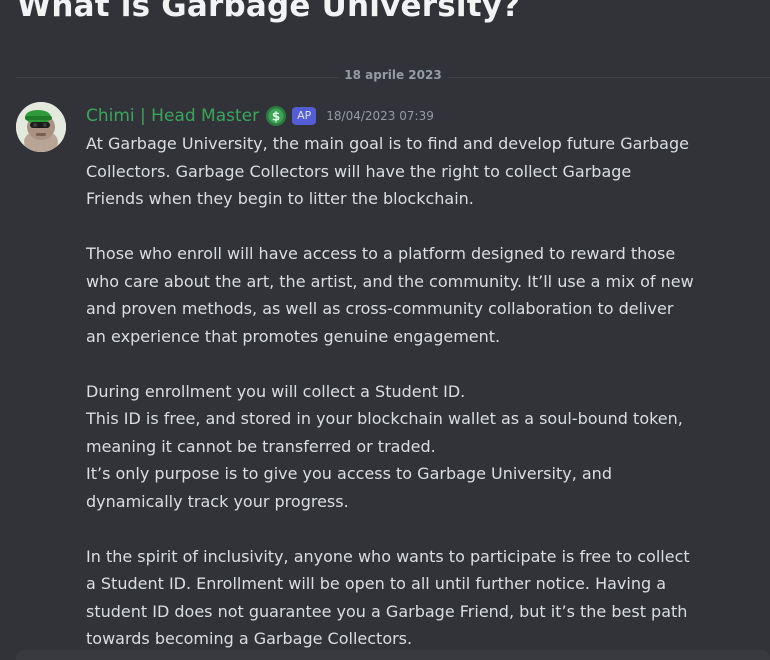 The height and width of the screenshot is (660, 770). What do you see at coordinates (269, 12) in the screenshot?
I see `page-title: What is Garbage University?` at bounding box center [269, 12].